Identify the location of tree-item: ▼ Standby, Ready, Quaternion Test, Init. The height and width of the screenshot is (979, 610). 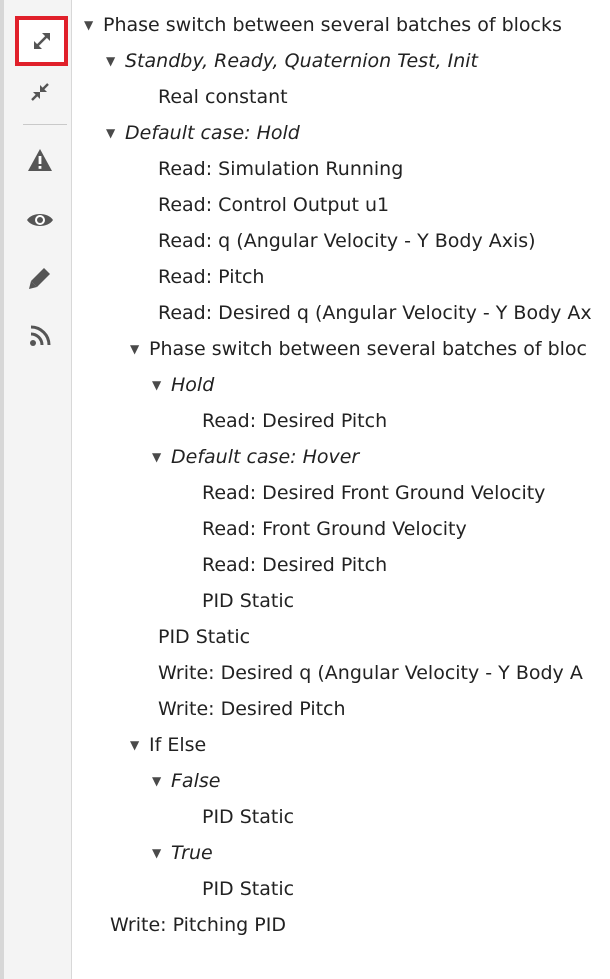
(292, 61).